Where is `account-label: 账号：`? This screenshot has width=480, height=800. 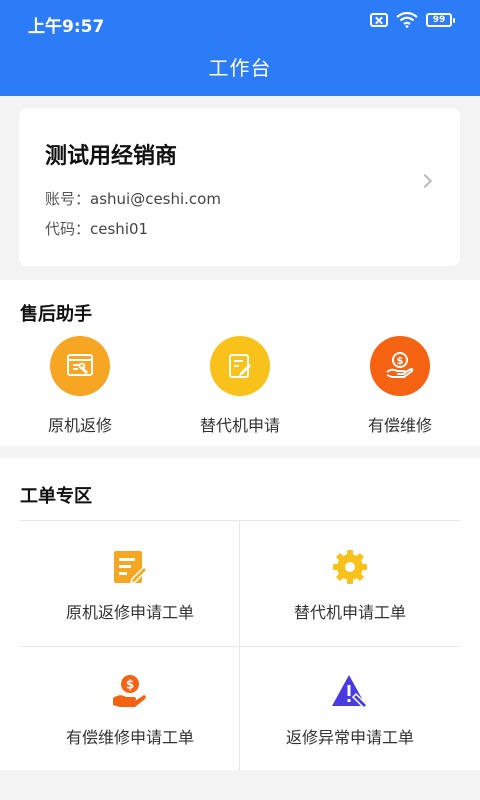 account-label: 账号： is located at coordinates (68, 199).